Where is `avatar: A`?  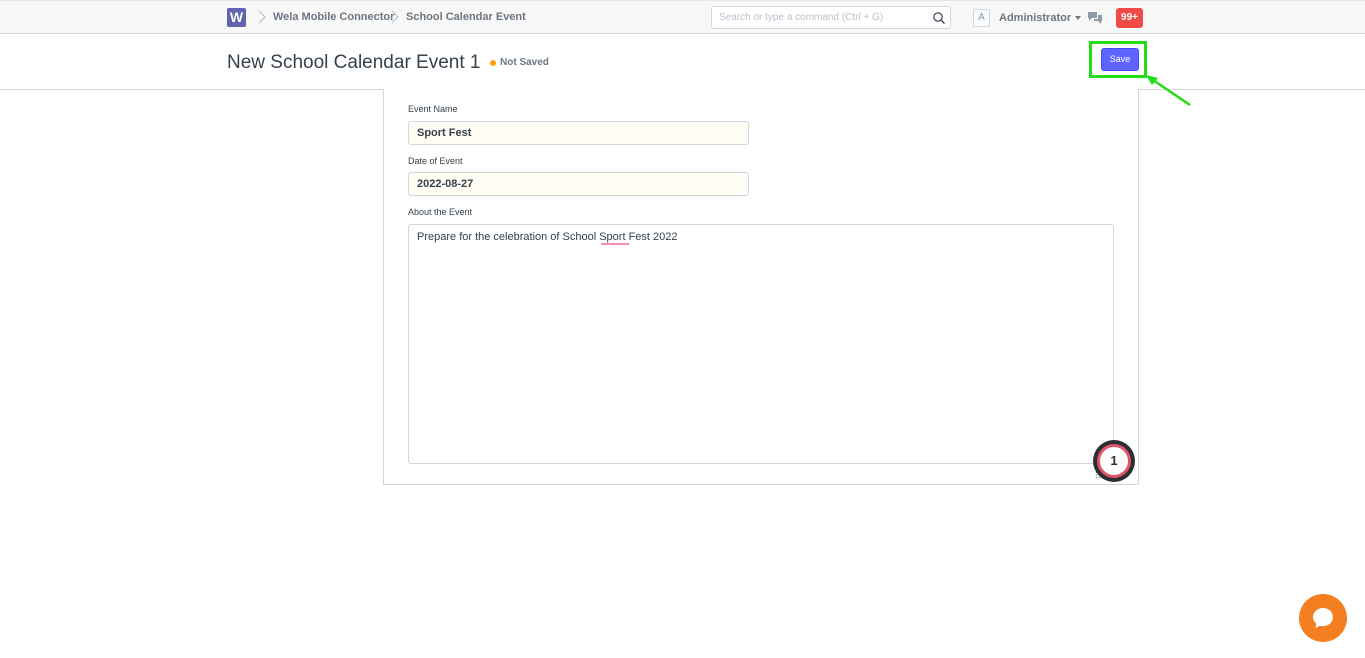 avatar: A is located at coordinates (981, 18).